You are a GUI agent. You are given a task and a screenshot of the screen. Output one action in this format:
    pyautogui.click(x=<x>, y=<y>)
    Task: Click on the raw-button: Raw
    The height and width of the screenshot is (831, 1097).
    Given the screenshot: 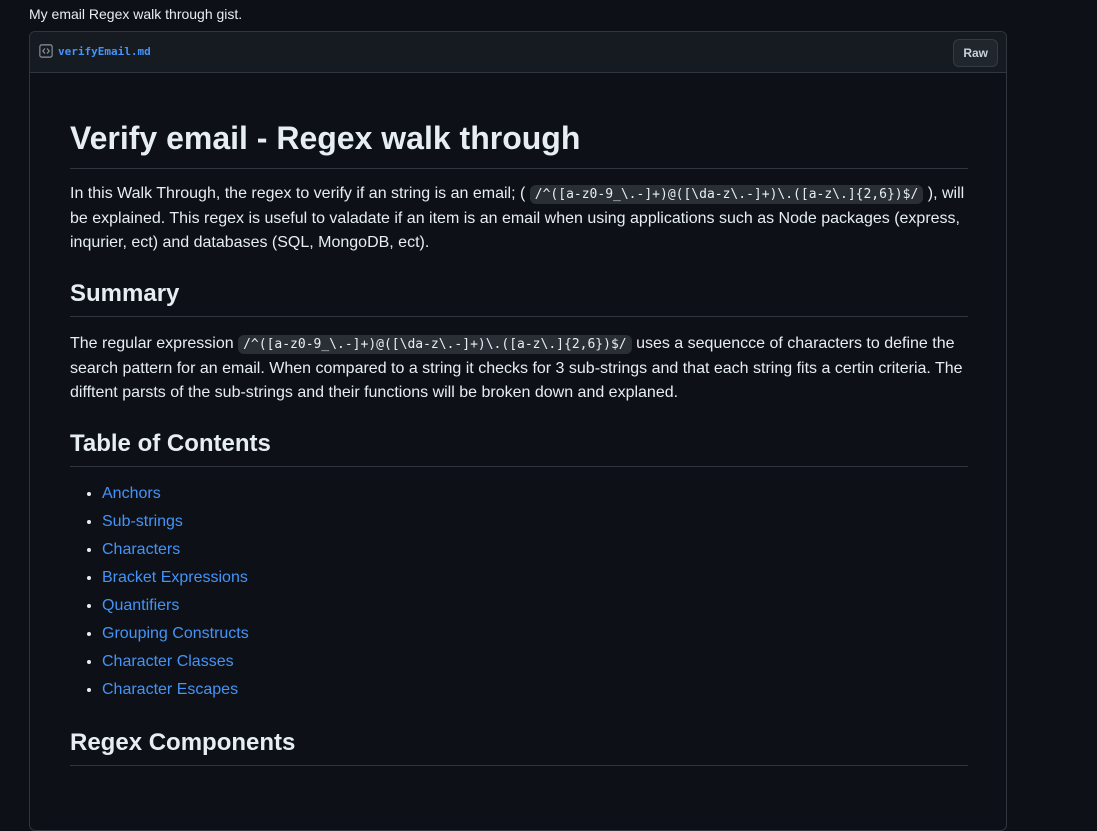 What is the action you would take?
    pyautogui.click(x=975, y=53)
    